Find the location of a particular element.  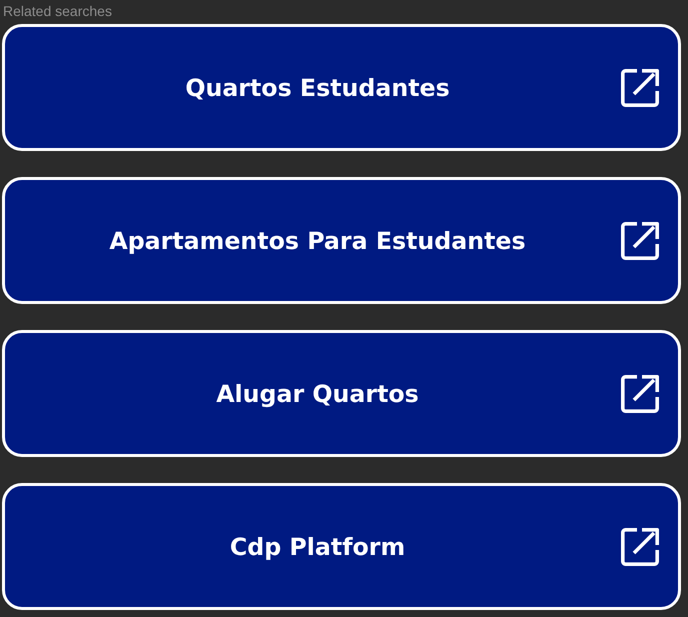

section-heading: Related searches is located at coordinates (57, 11).